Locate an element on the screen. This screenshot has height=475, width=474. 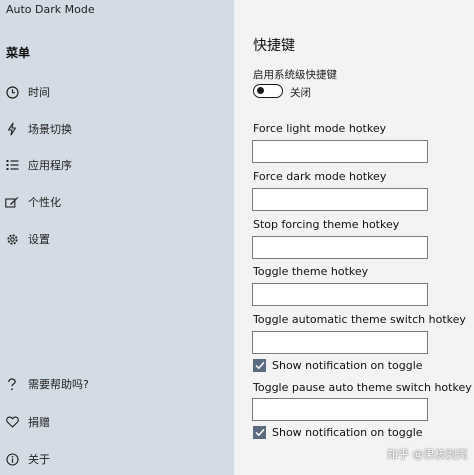
sidebar-item-label: 关于 is located at coordinates (39, 459).